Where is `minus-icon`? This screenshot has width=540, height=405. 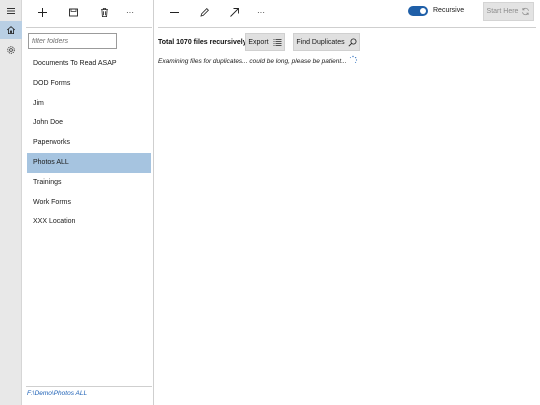 minus-icon is located at coordinates (174, 12).